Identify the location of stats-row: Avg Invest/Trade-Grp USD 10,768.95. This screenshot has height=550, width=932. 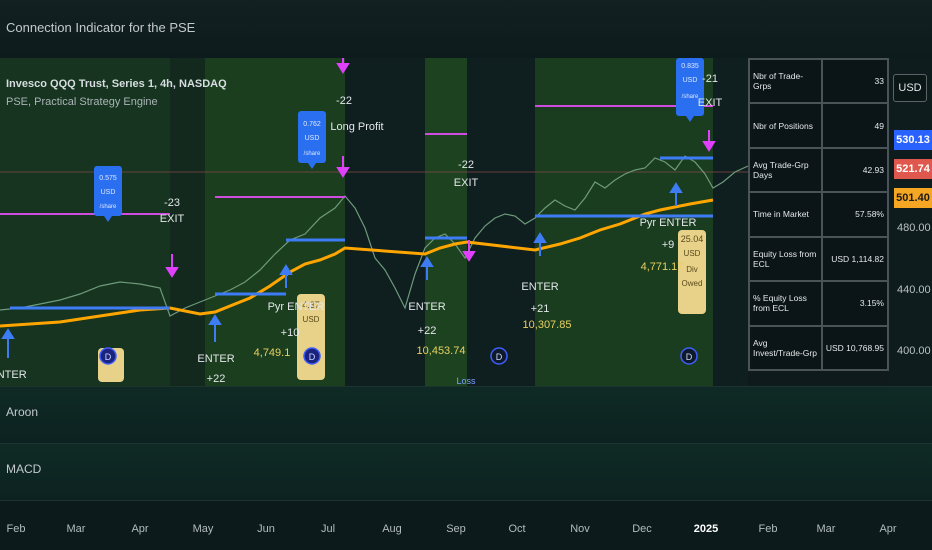
(819, 348).